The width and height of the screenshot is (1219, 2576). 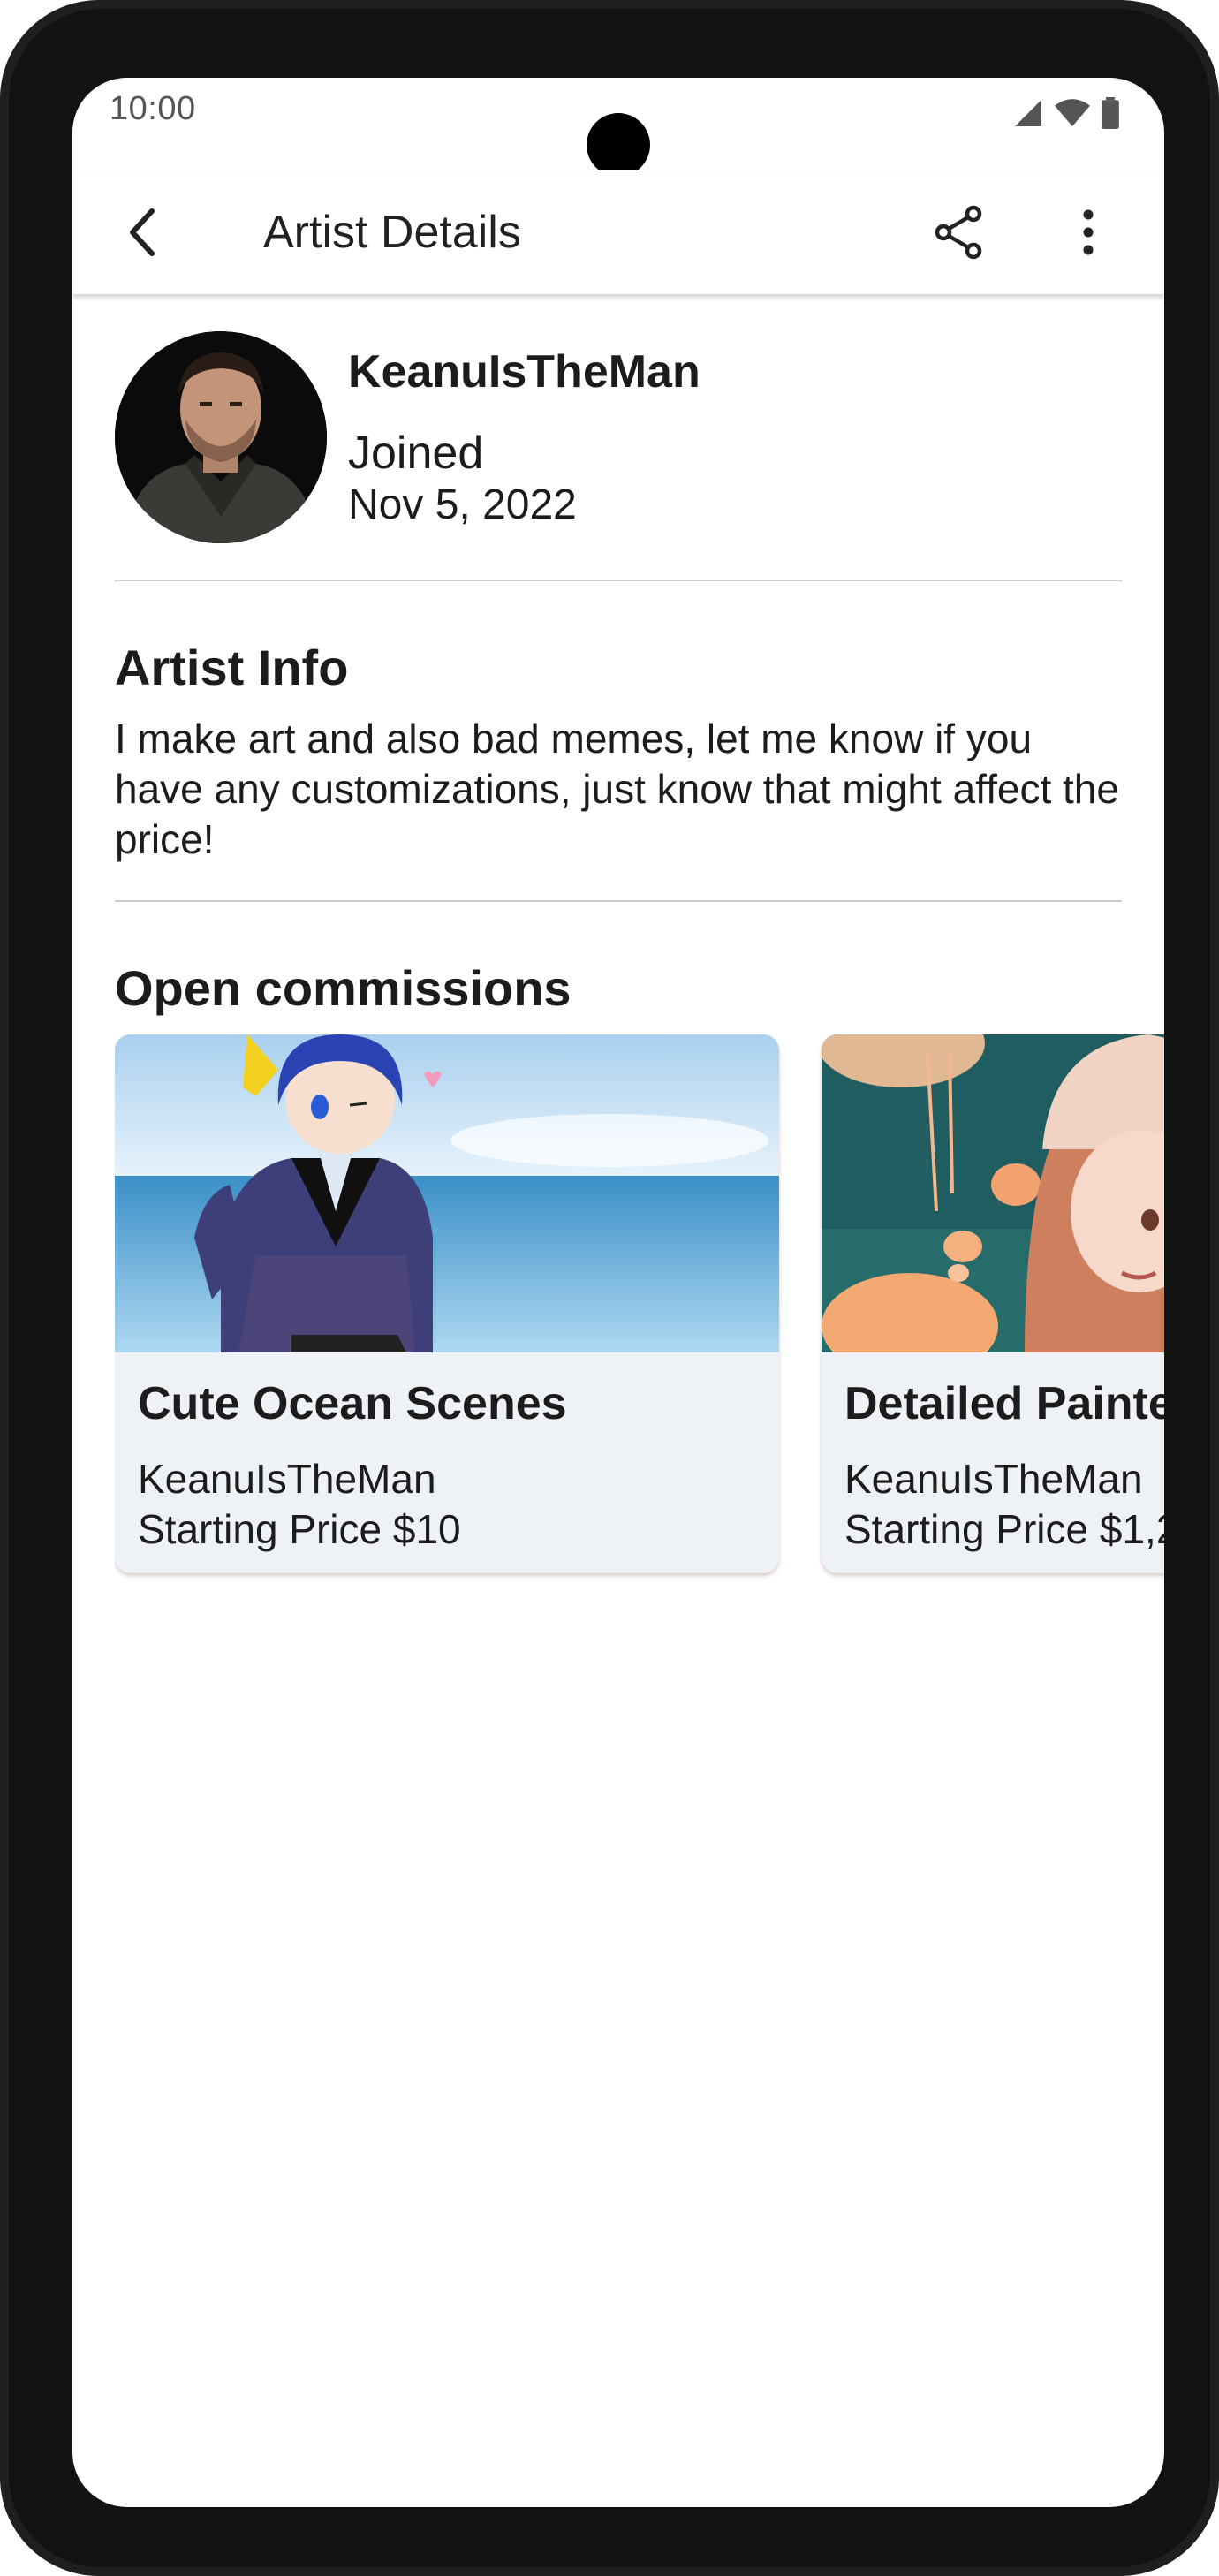 I want to click on signal-icon, so click(x=1028, y=113).